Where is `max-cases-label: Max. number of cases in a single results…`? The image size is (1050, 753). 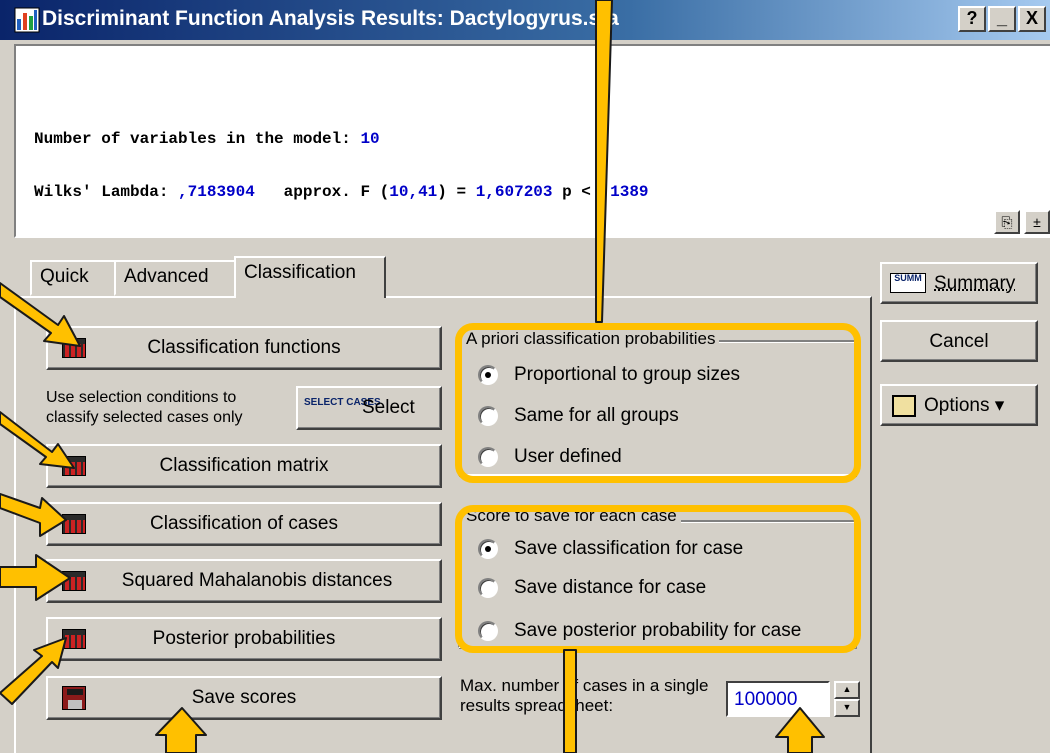 max-cases-label: Max. number of cases in a single results… is located at coordinates (584, 695).